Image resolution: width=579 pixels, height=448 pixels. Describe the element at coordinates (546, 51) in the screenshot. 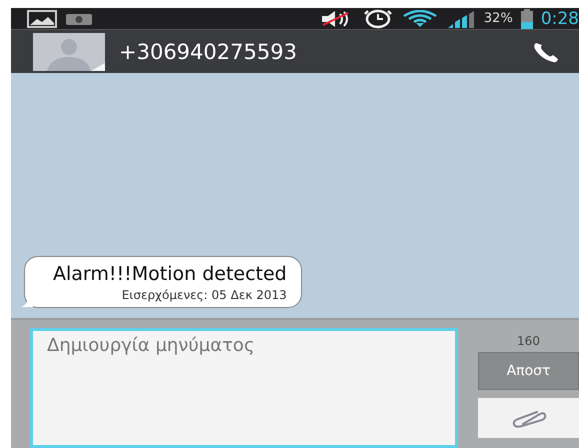

I see `phone-icon` at that location.